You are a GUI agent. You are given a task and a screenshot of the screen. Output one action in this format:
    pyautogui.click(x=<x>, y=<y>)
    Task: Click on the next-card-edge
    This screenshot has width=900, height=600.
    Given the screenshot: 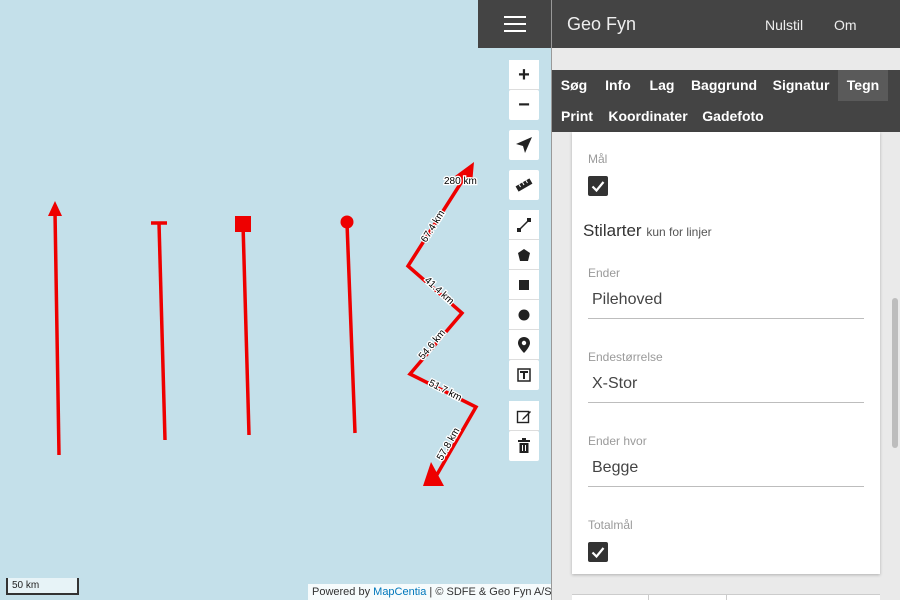 What is the action you would take?
    pyautogui.click(x=726, y=597)
    